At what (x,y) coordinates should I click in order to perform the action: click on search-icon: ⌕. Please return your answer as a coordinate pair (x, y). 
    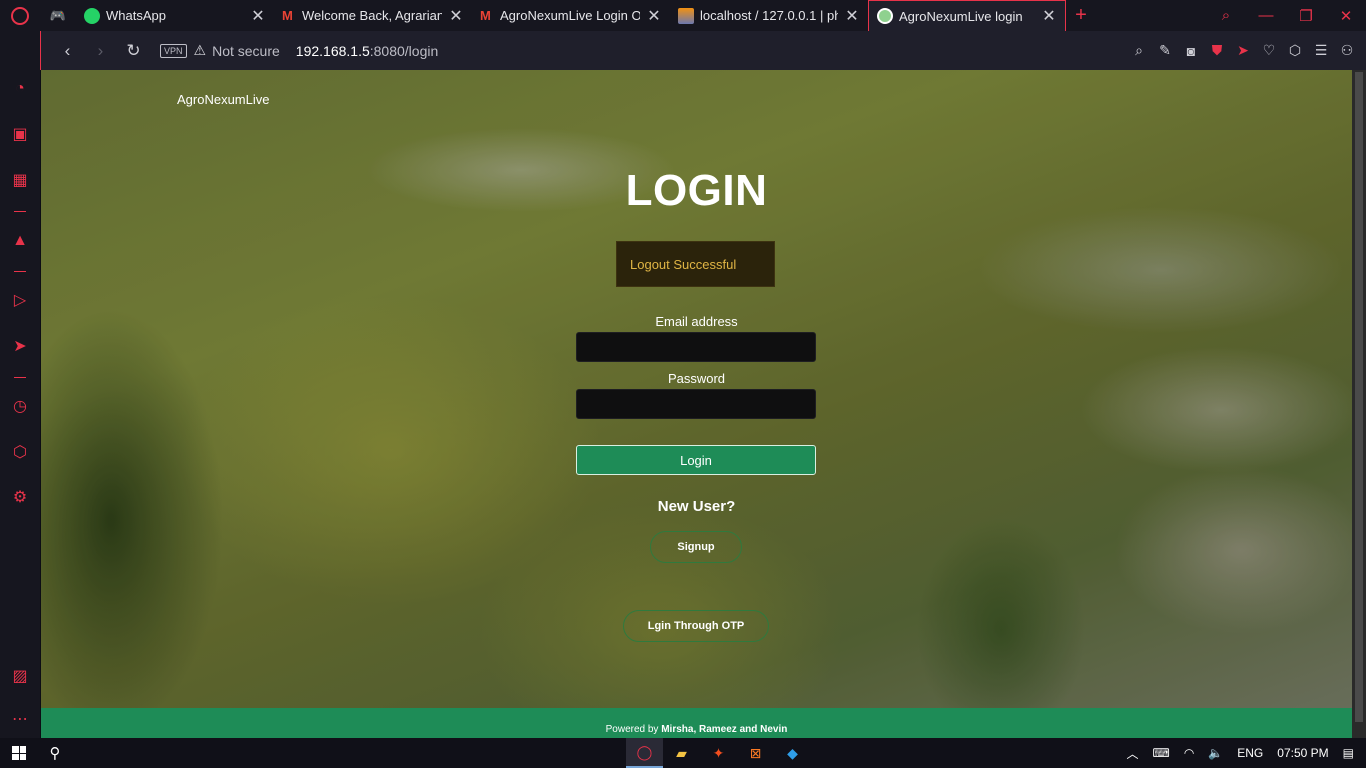
    Looking at the image, I should click on (1139, 50).